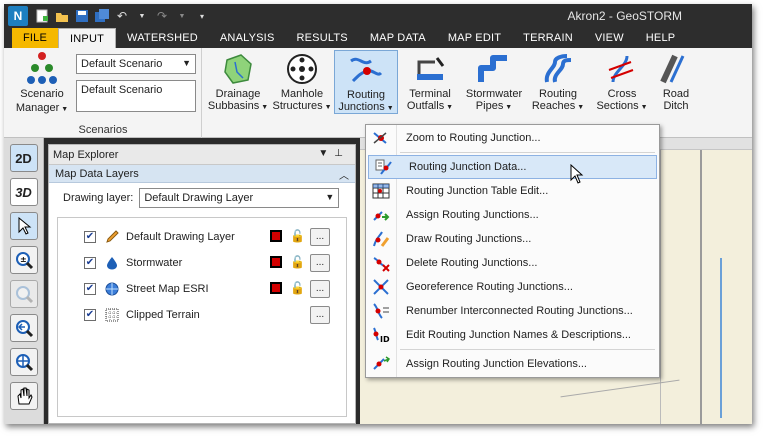  I want to click on tab-map-data: MAP DATA, so click(398, 38).